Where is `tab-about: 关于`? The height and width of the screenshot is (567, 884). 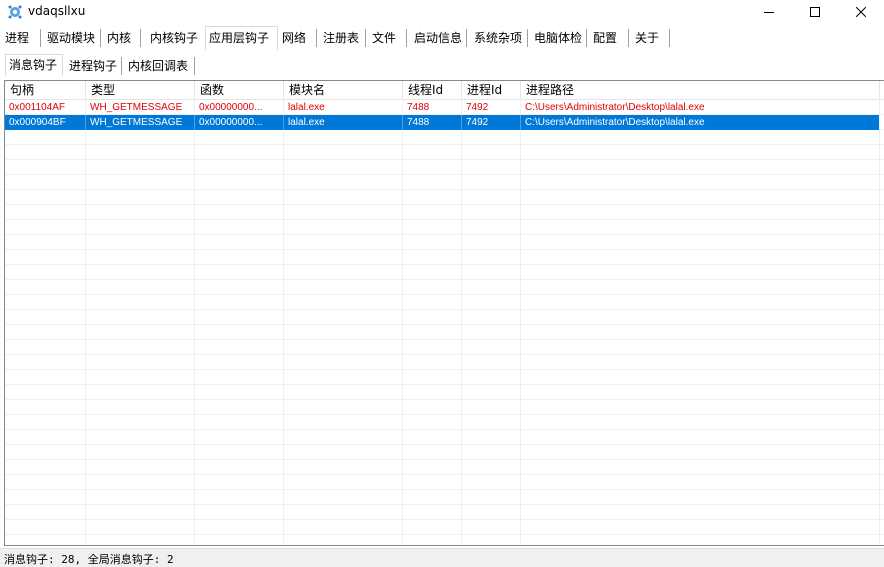 tab-about: 关于 is located at coordinates (647, 38).